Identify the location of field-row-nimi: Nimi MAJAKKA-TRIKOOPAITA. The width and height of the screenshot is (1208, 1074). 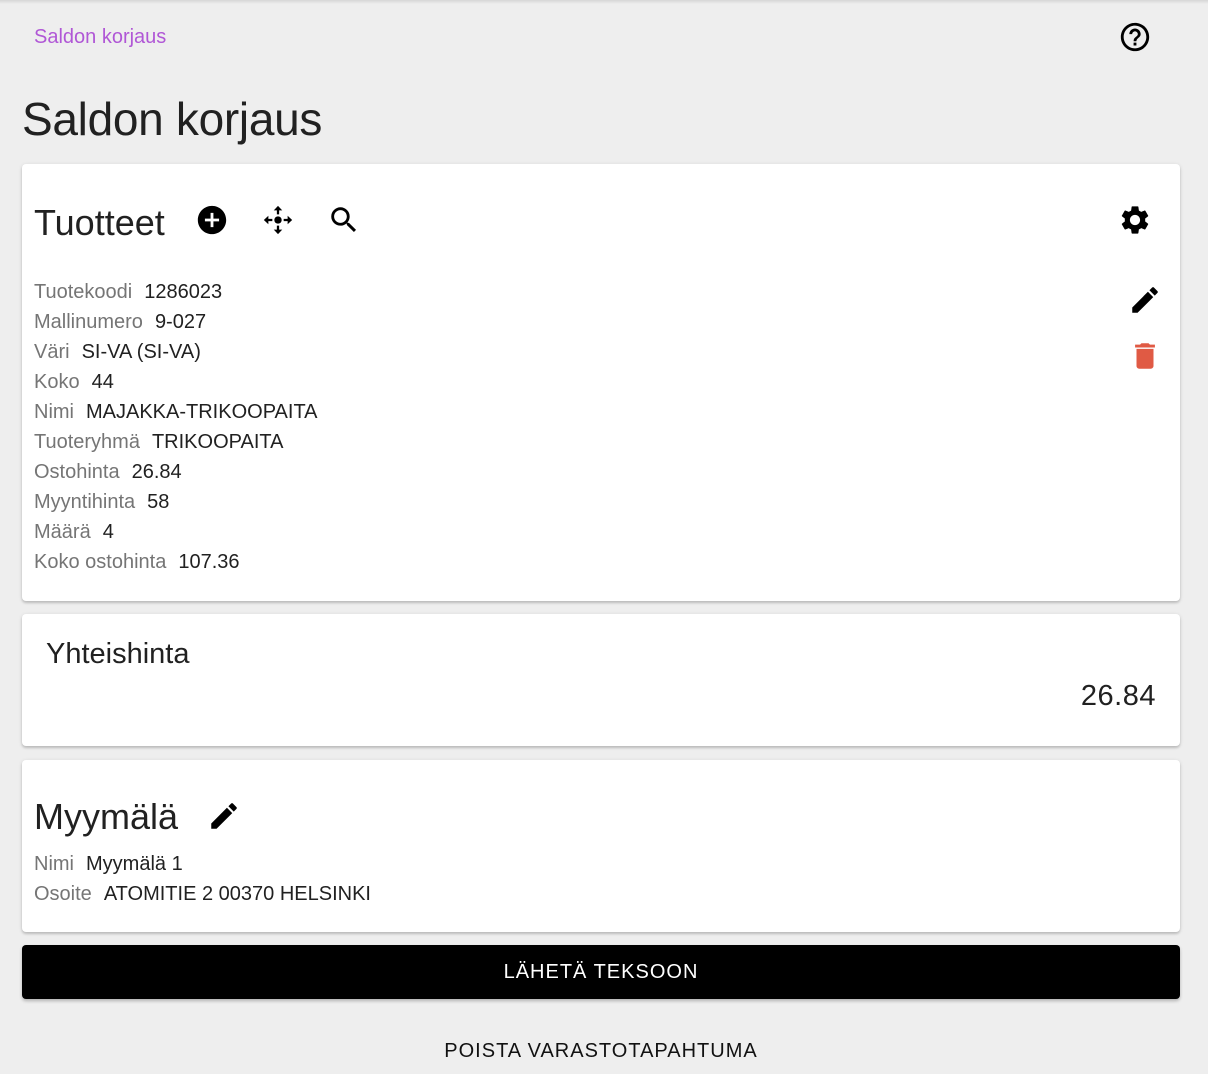
(176, 412).